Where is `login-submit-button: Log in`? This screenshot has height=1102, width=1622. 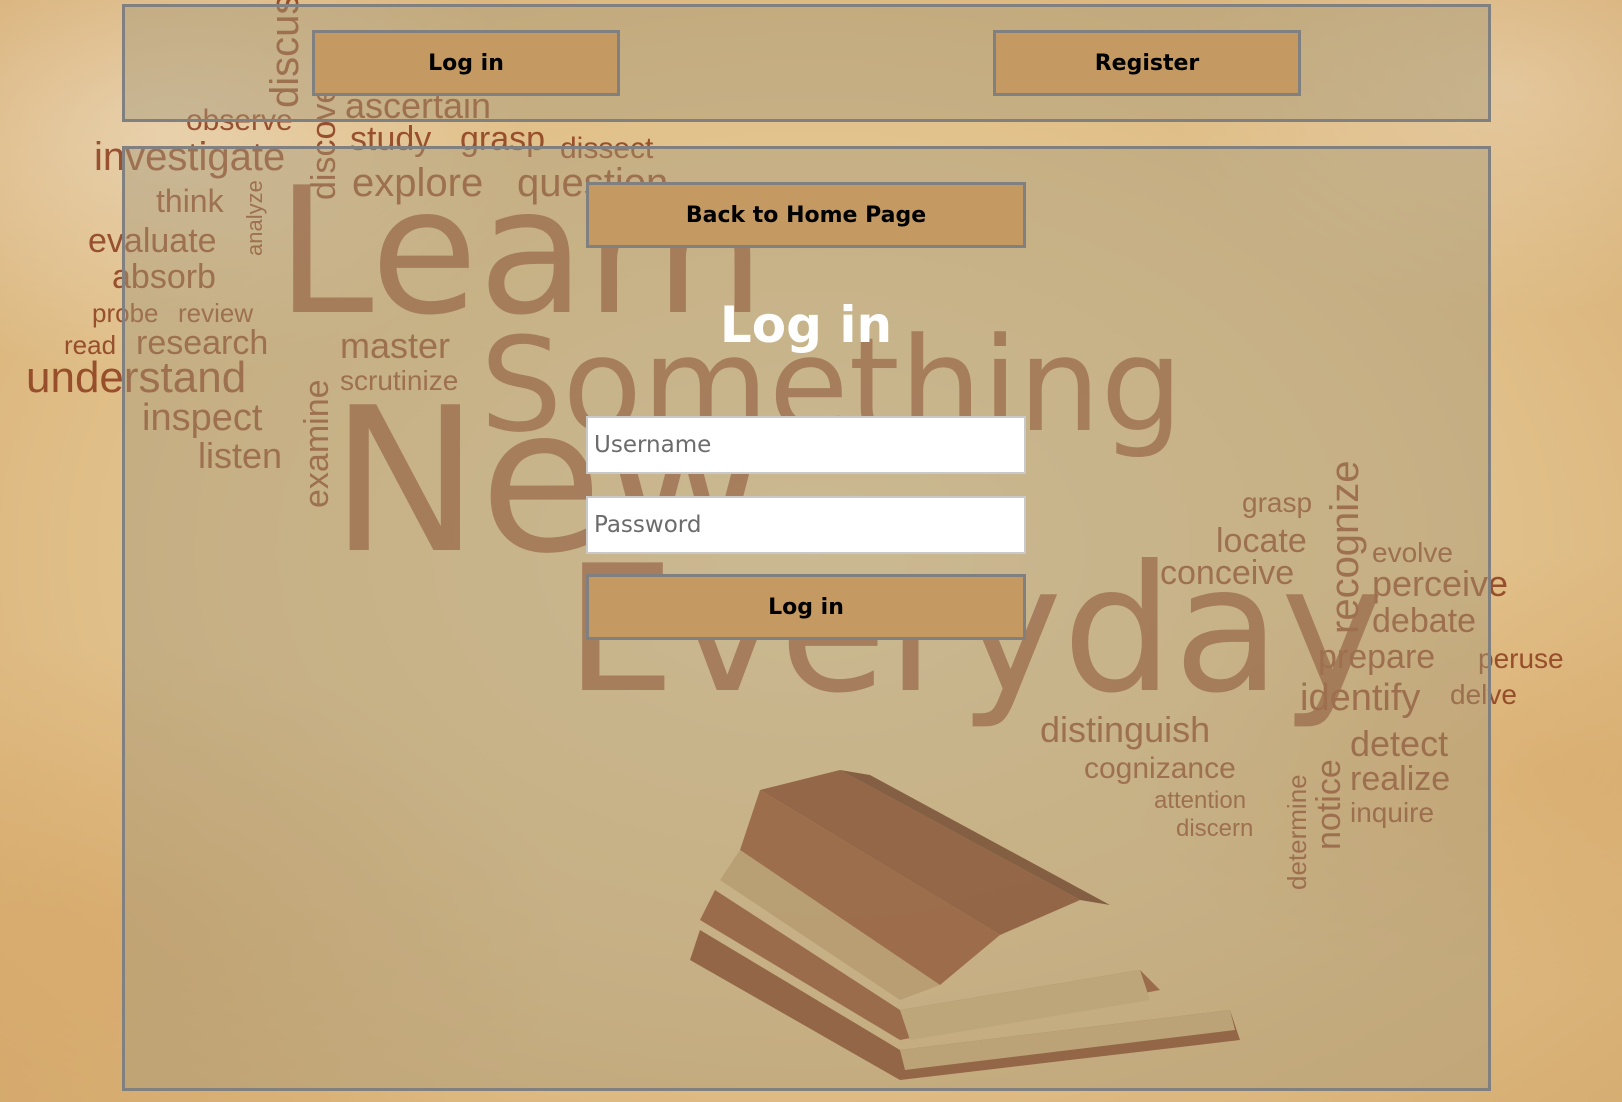
login-submit-button: Log in is located at coordinates (806, 607).